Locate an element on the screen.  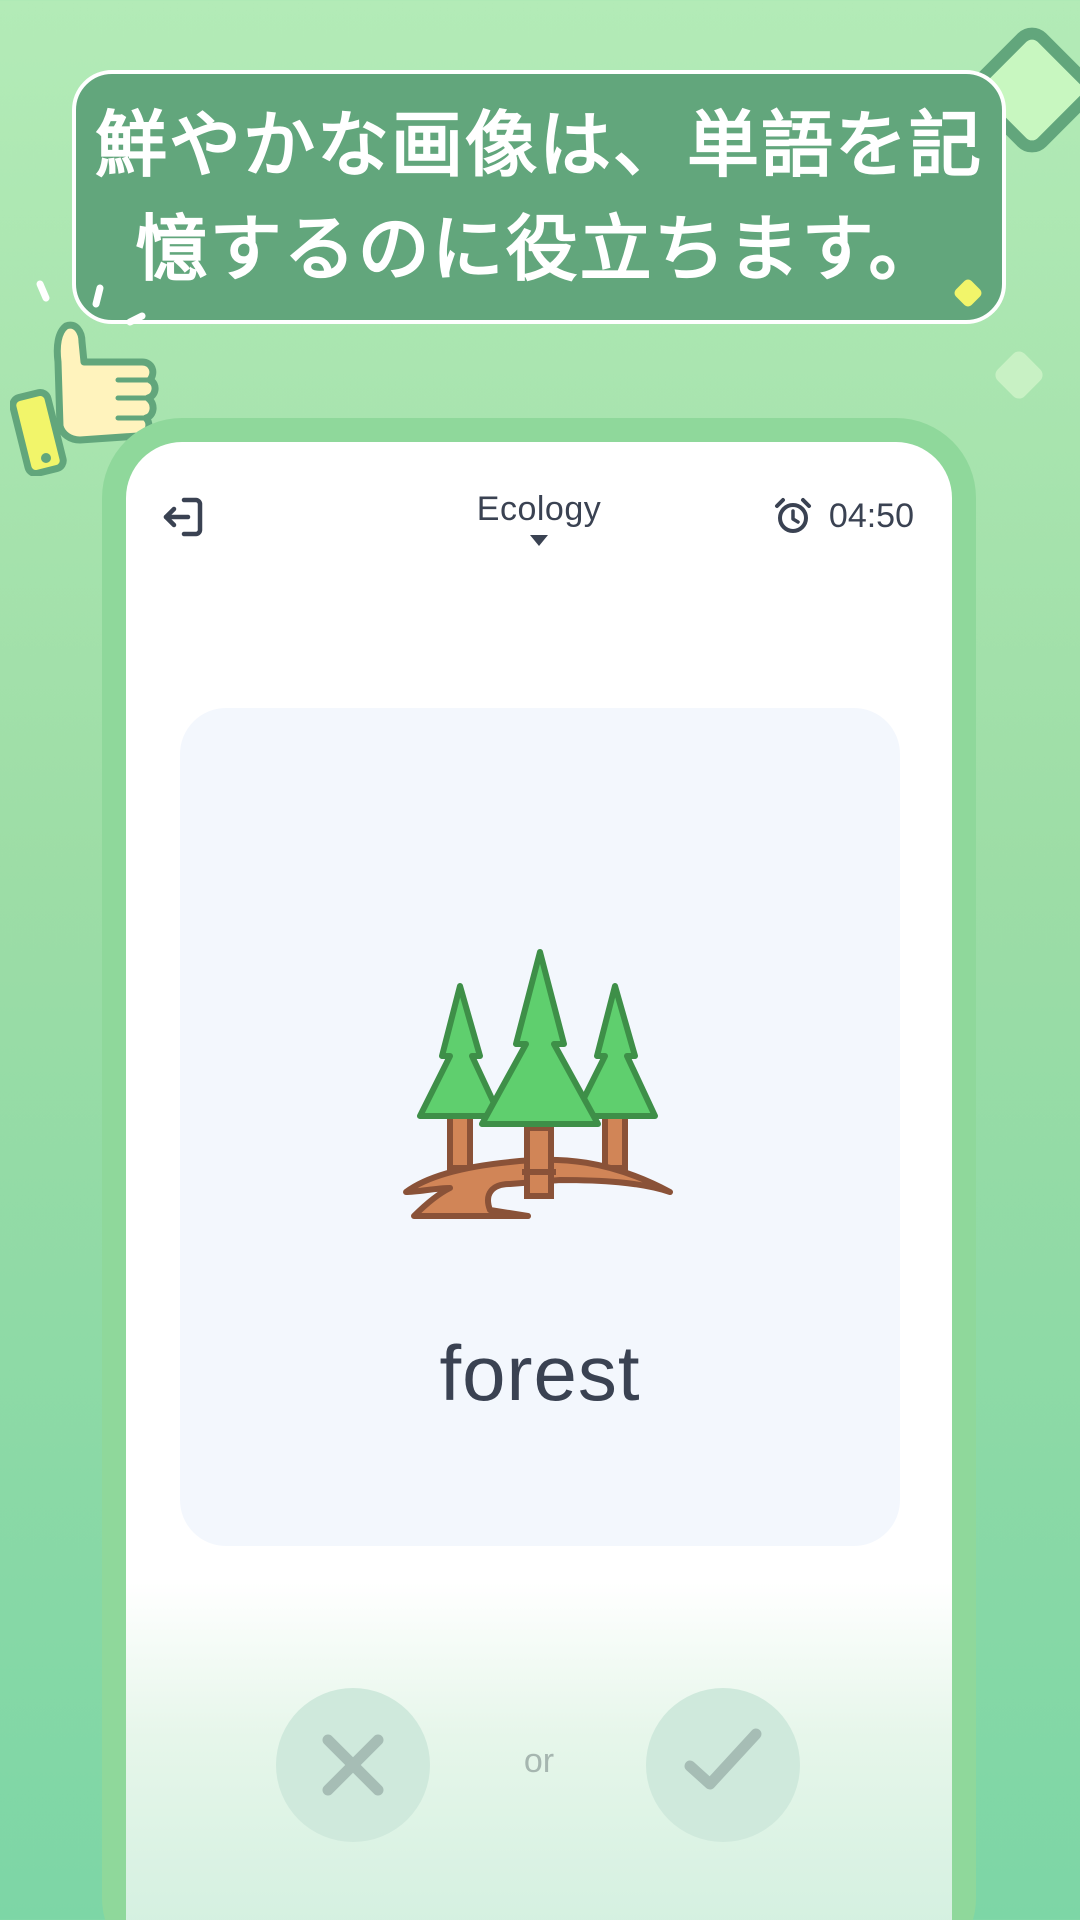
alarm-clock-icon is located at coordinates (792, 515).